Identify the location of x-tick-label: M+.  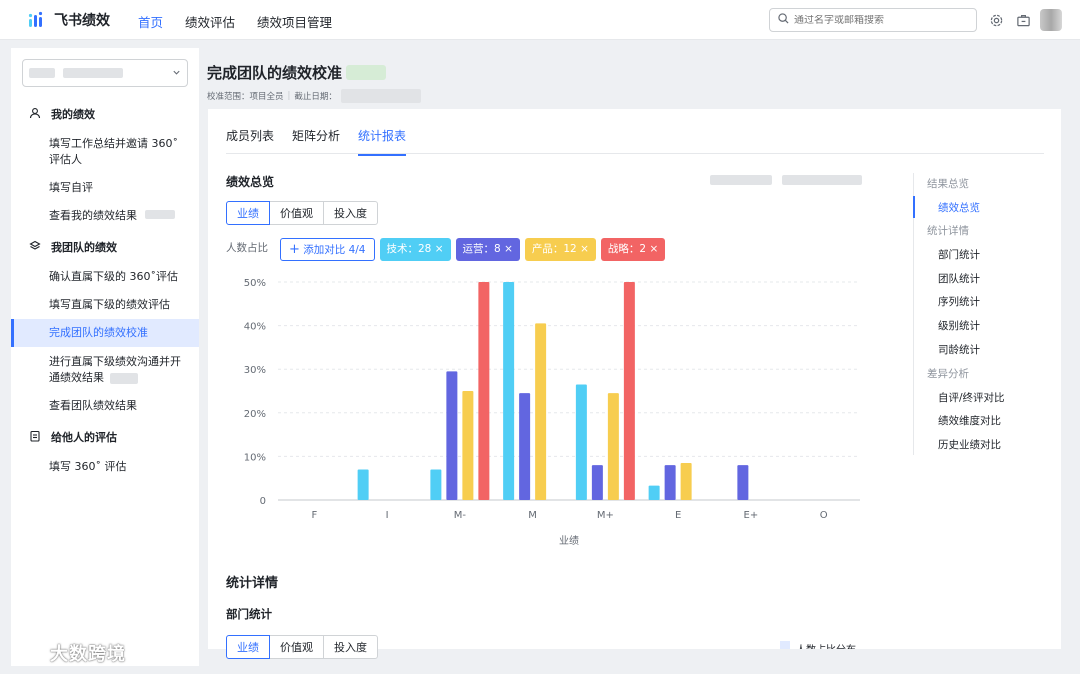
(605, 515).